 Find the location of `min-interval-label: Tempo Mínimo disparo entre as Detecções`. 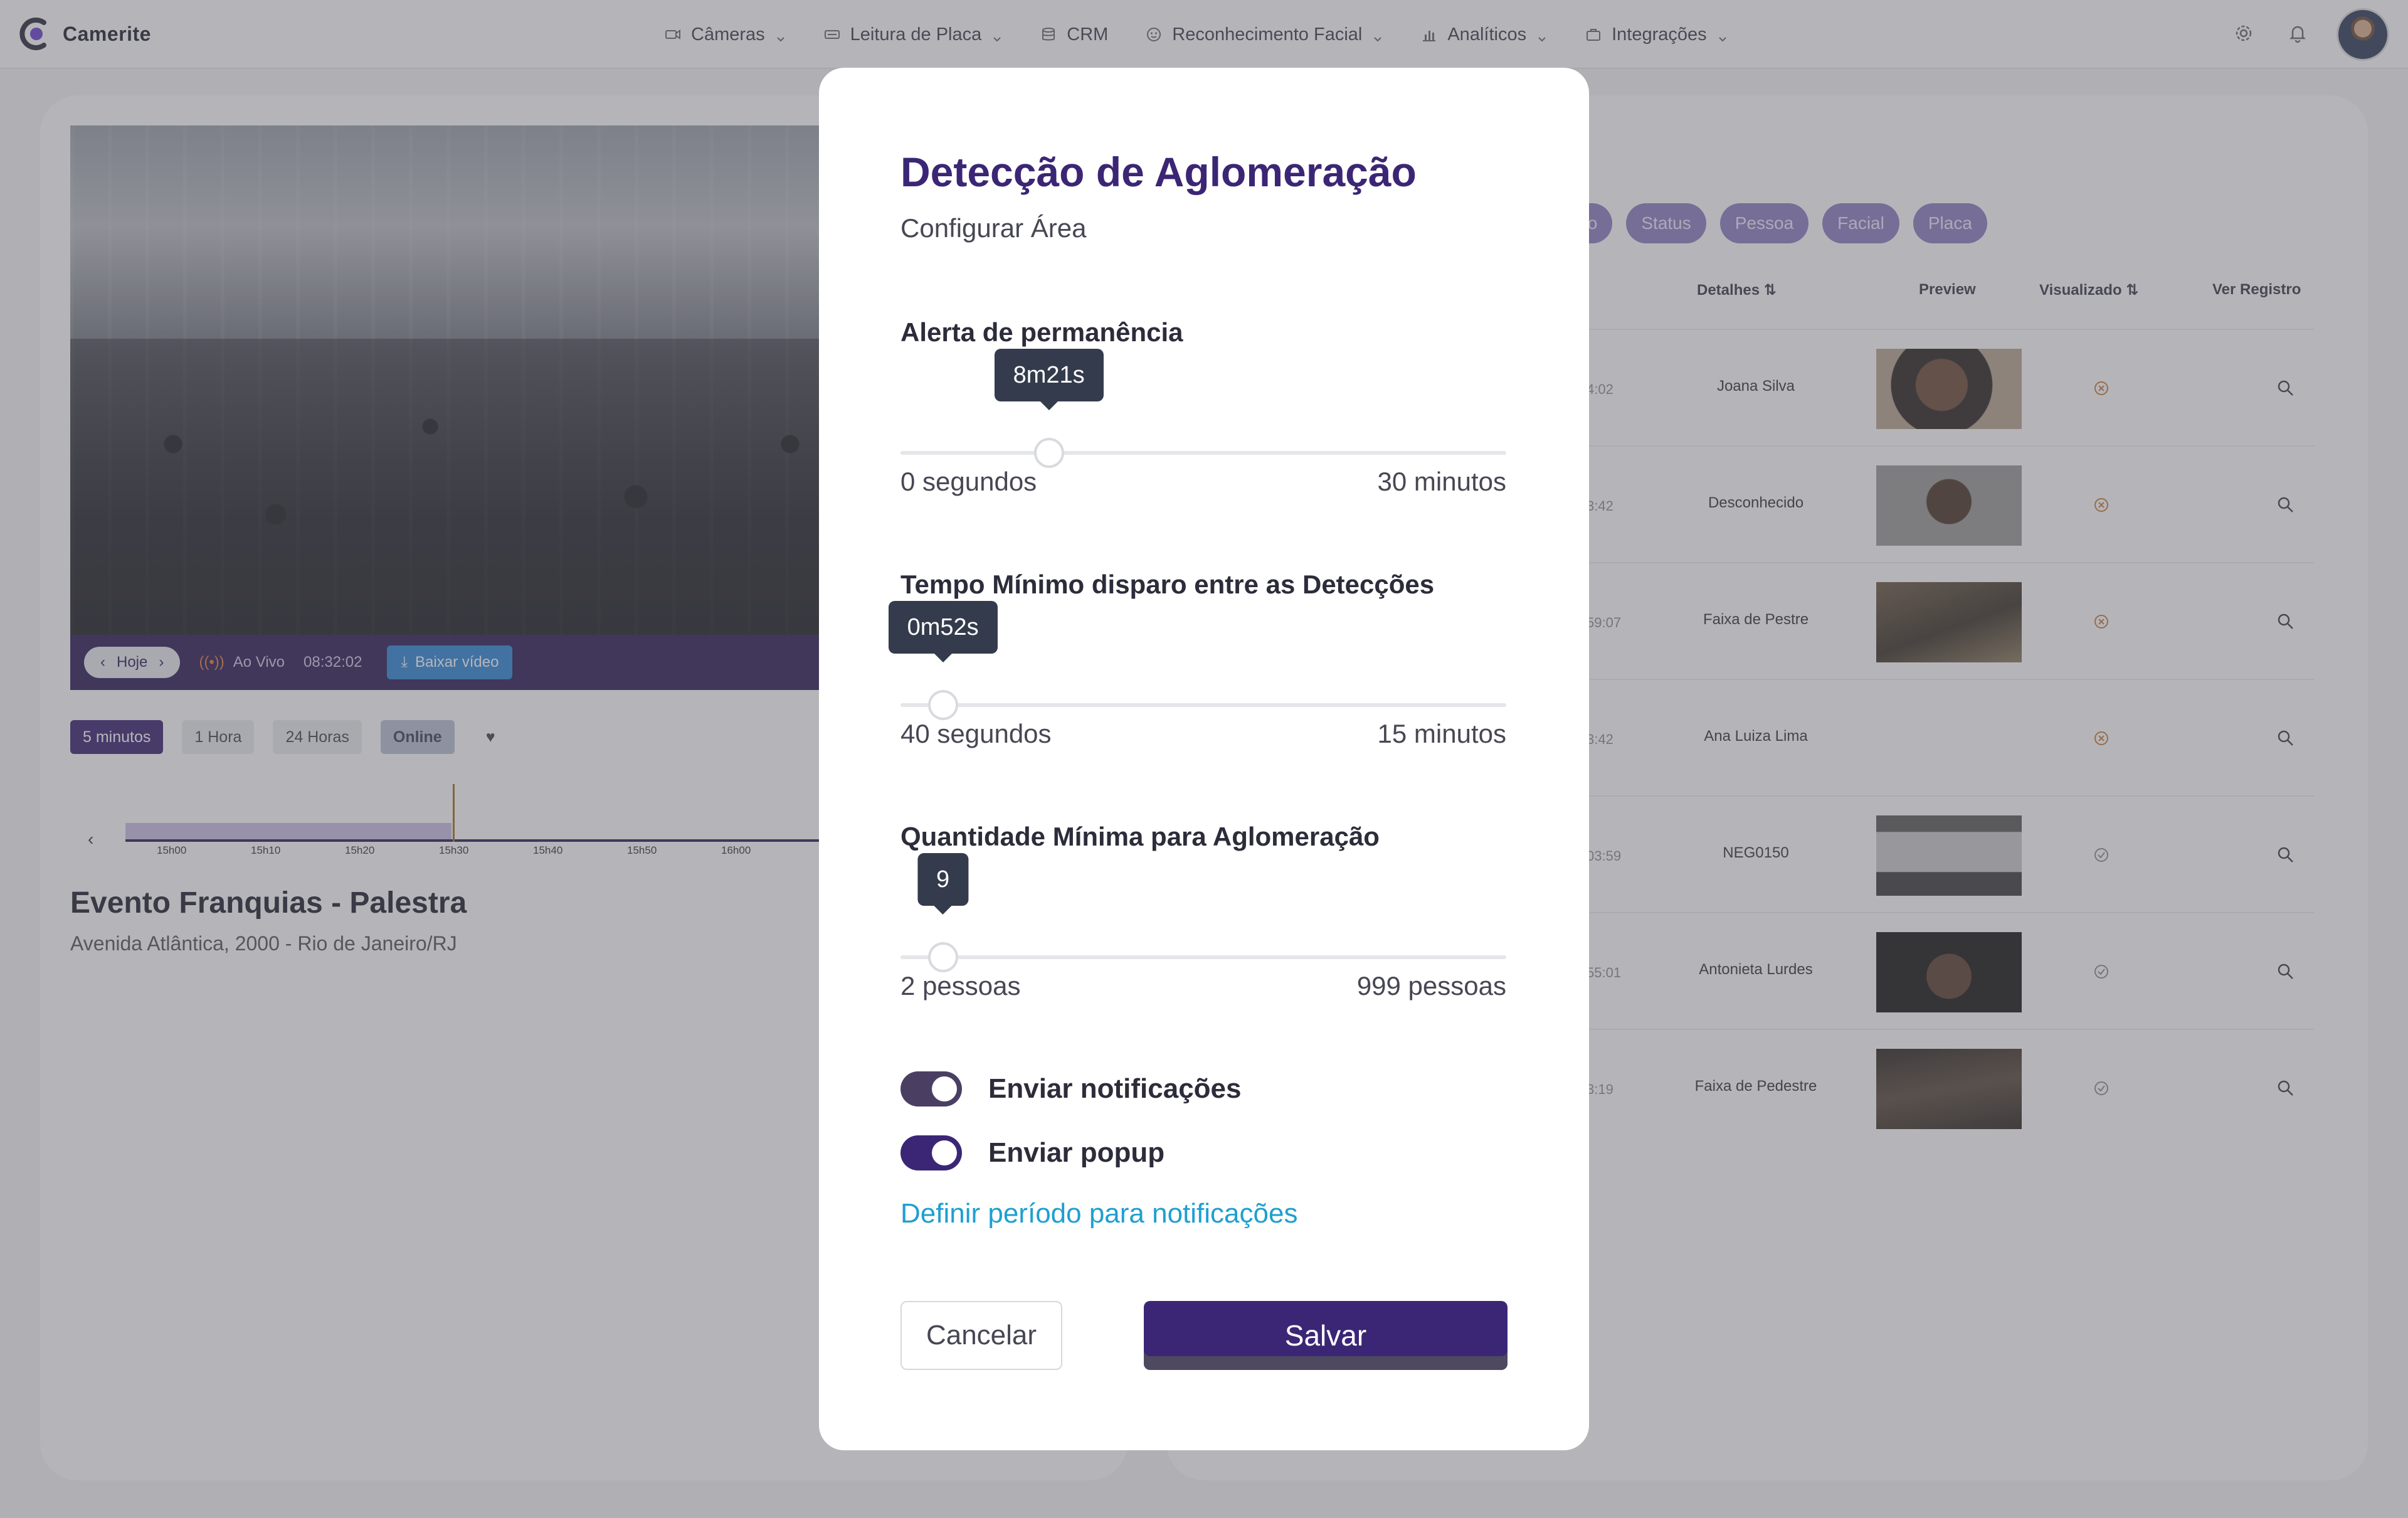

min-interval-label: Tempo Mínimo disparo entre as Detecções is located at coordinates (1167, 584).